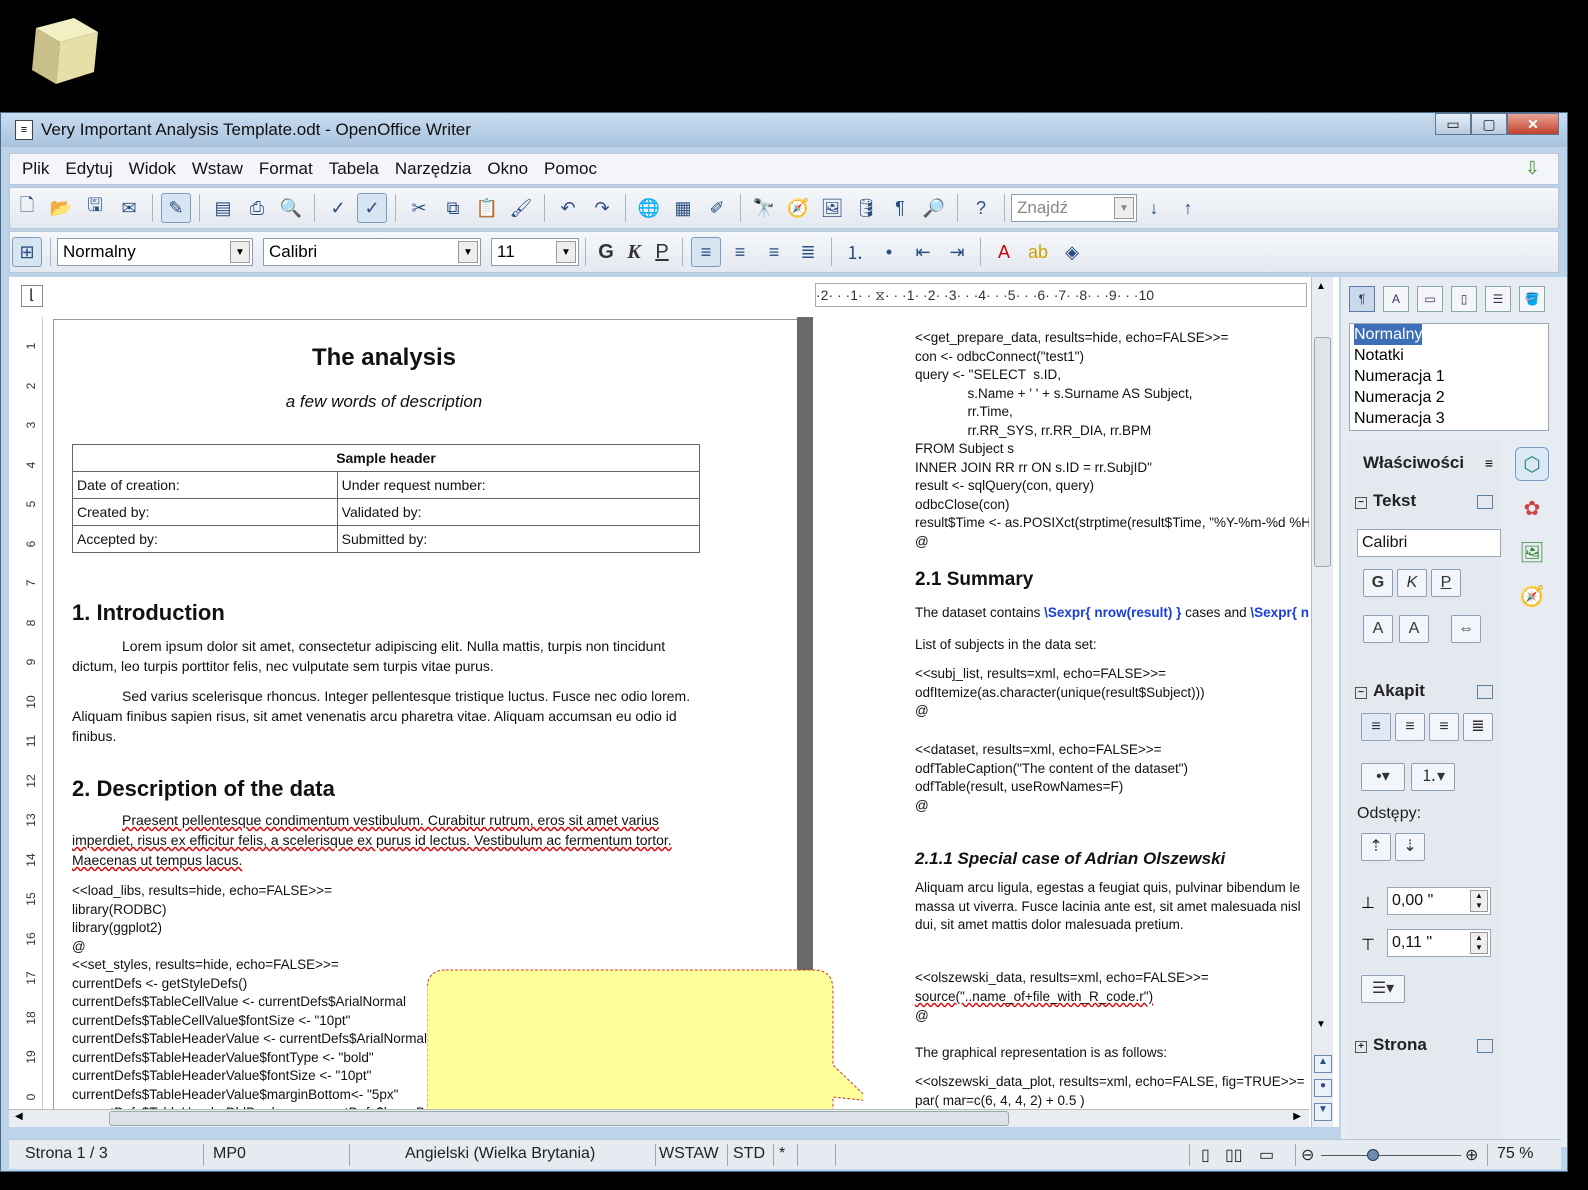  What do you see at coordinates (535, 252) in the screenshot?
I see `font-size-select: 11 ▼` at bounding box center [535, 252].